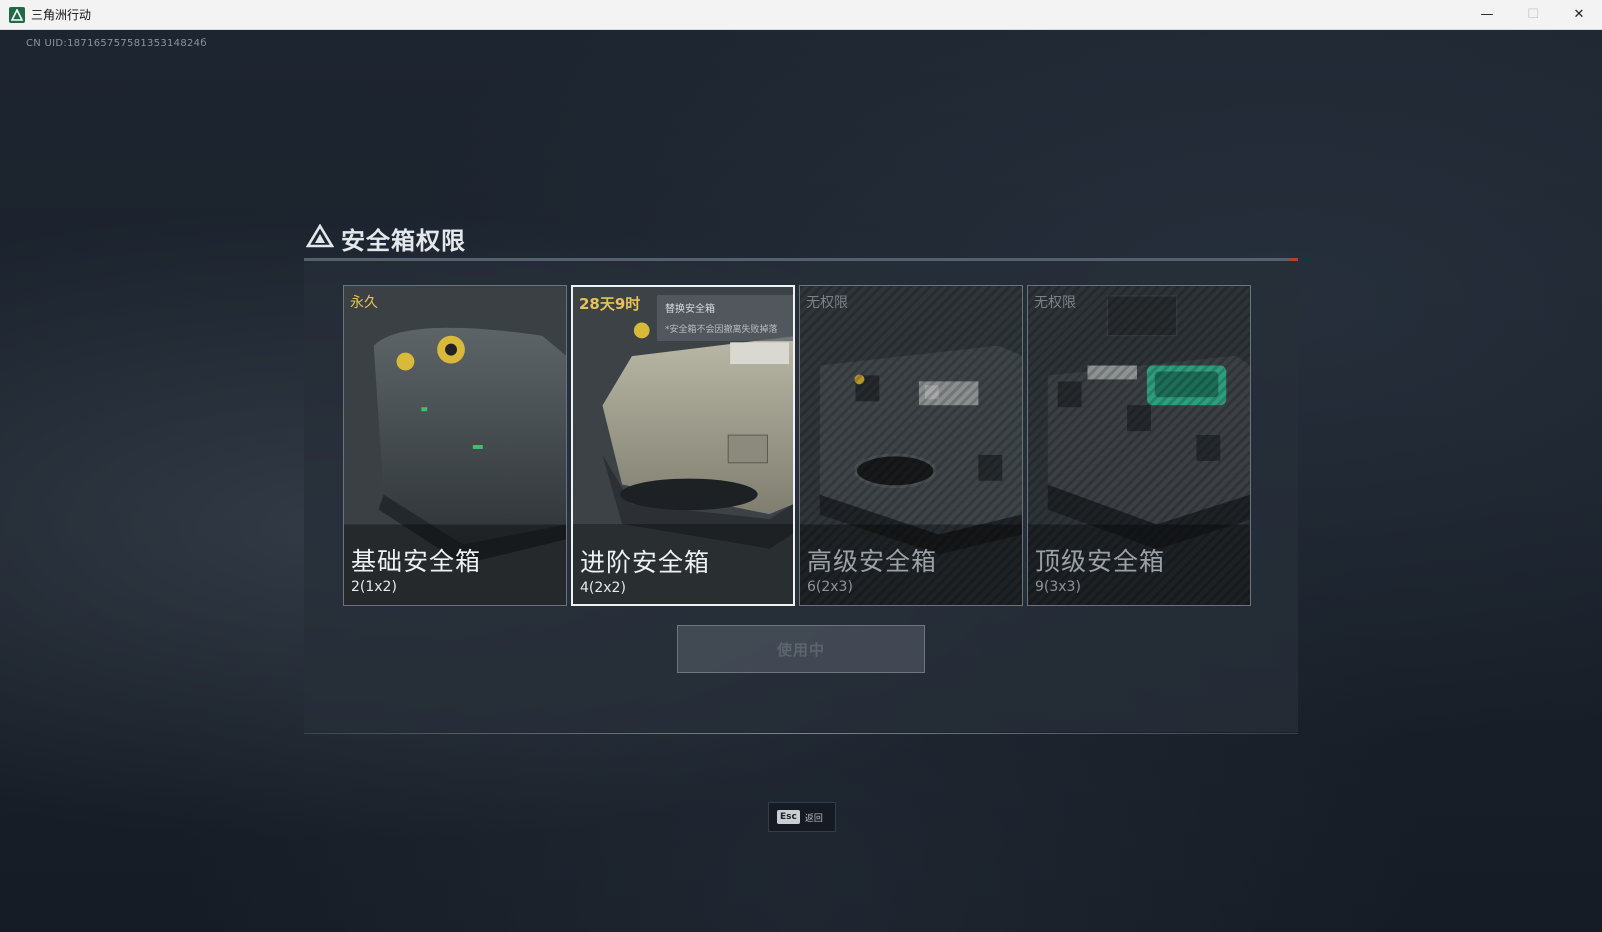 The height and width of the screenshot is (932, 1602). Describe the element at coordinates (725, 318) in the screenshot. I see `replace-safe-box-tooltip: 替换安全箱 *安全箱不会因撤离失败掉落` at that location.